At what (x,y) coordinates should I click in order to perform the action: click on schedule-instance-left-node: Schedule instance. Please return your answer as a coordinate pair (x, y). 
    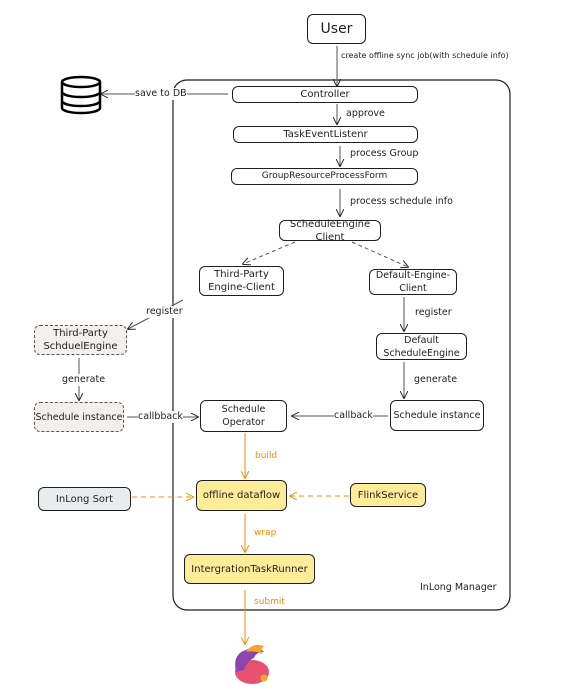
    Looking at the image, I should click on (79, 417).